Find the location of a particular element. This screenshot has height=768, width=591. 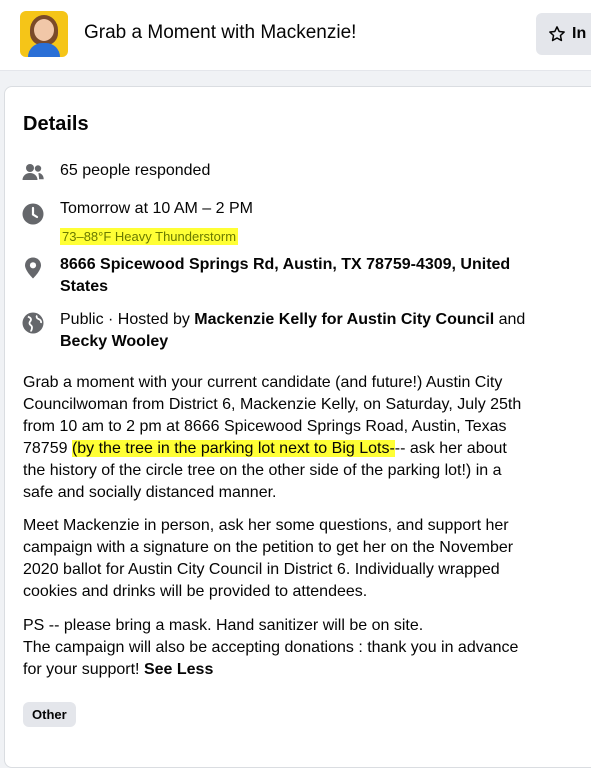

host-and: and is located at coordinates (510, 319).